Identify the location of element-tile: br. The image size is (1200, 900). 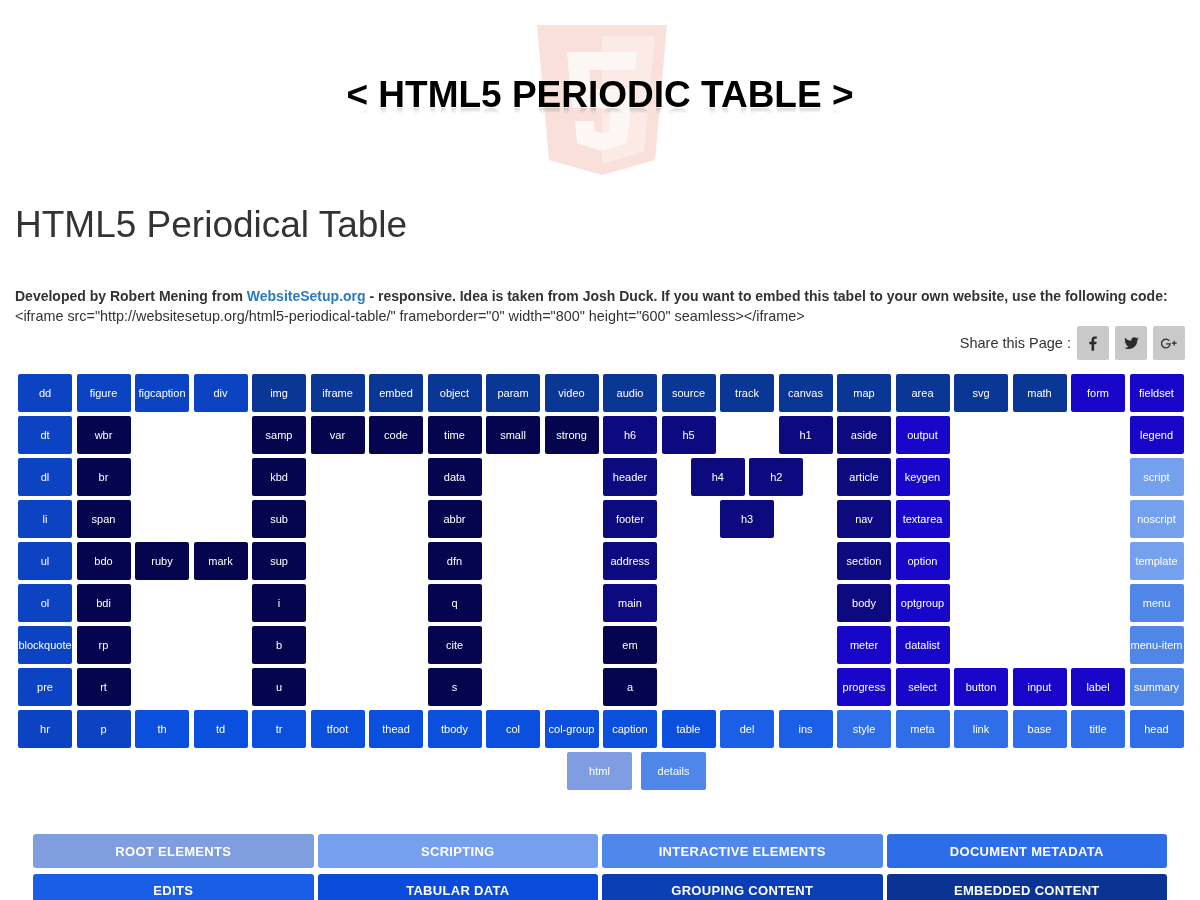
(103, 477).